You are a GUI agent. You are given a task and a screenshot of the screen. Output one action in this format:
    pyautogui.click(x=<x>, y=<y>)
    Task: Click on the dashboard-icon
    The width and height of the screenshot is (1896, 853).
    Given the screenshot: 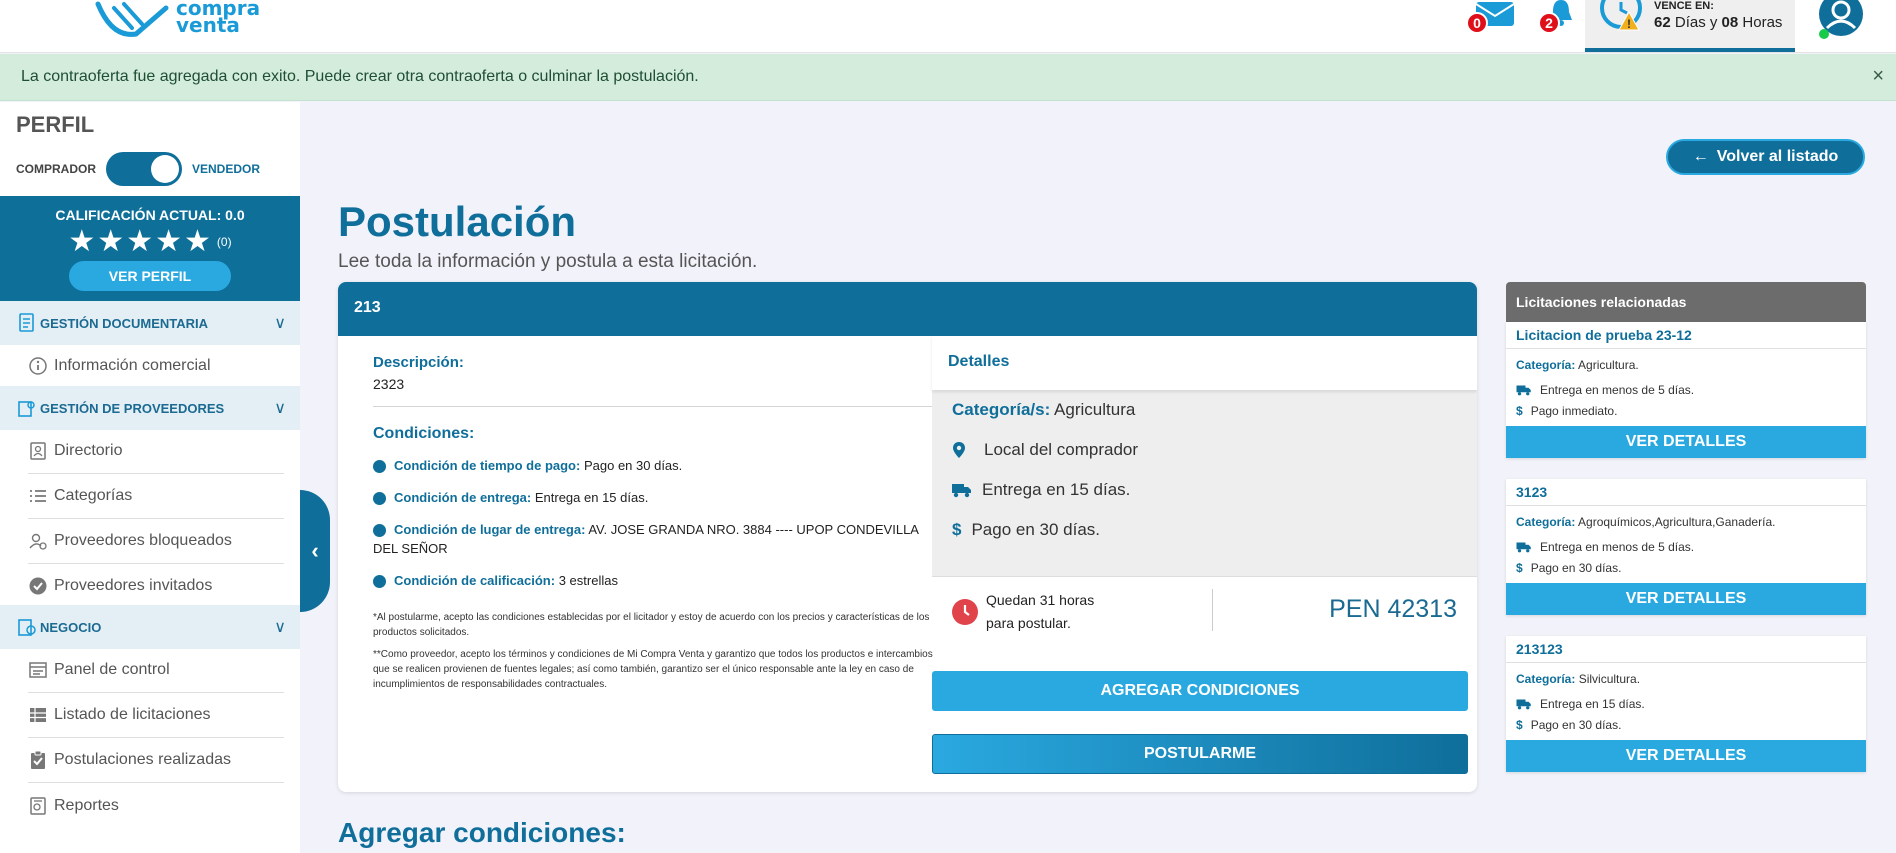 What is the action you would take?
    pyautogui.click(x=38, y=670)
    